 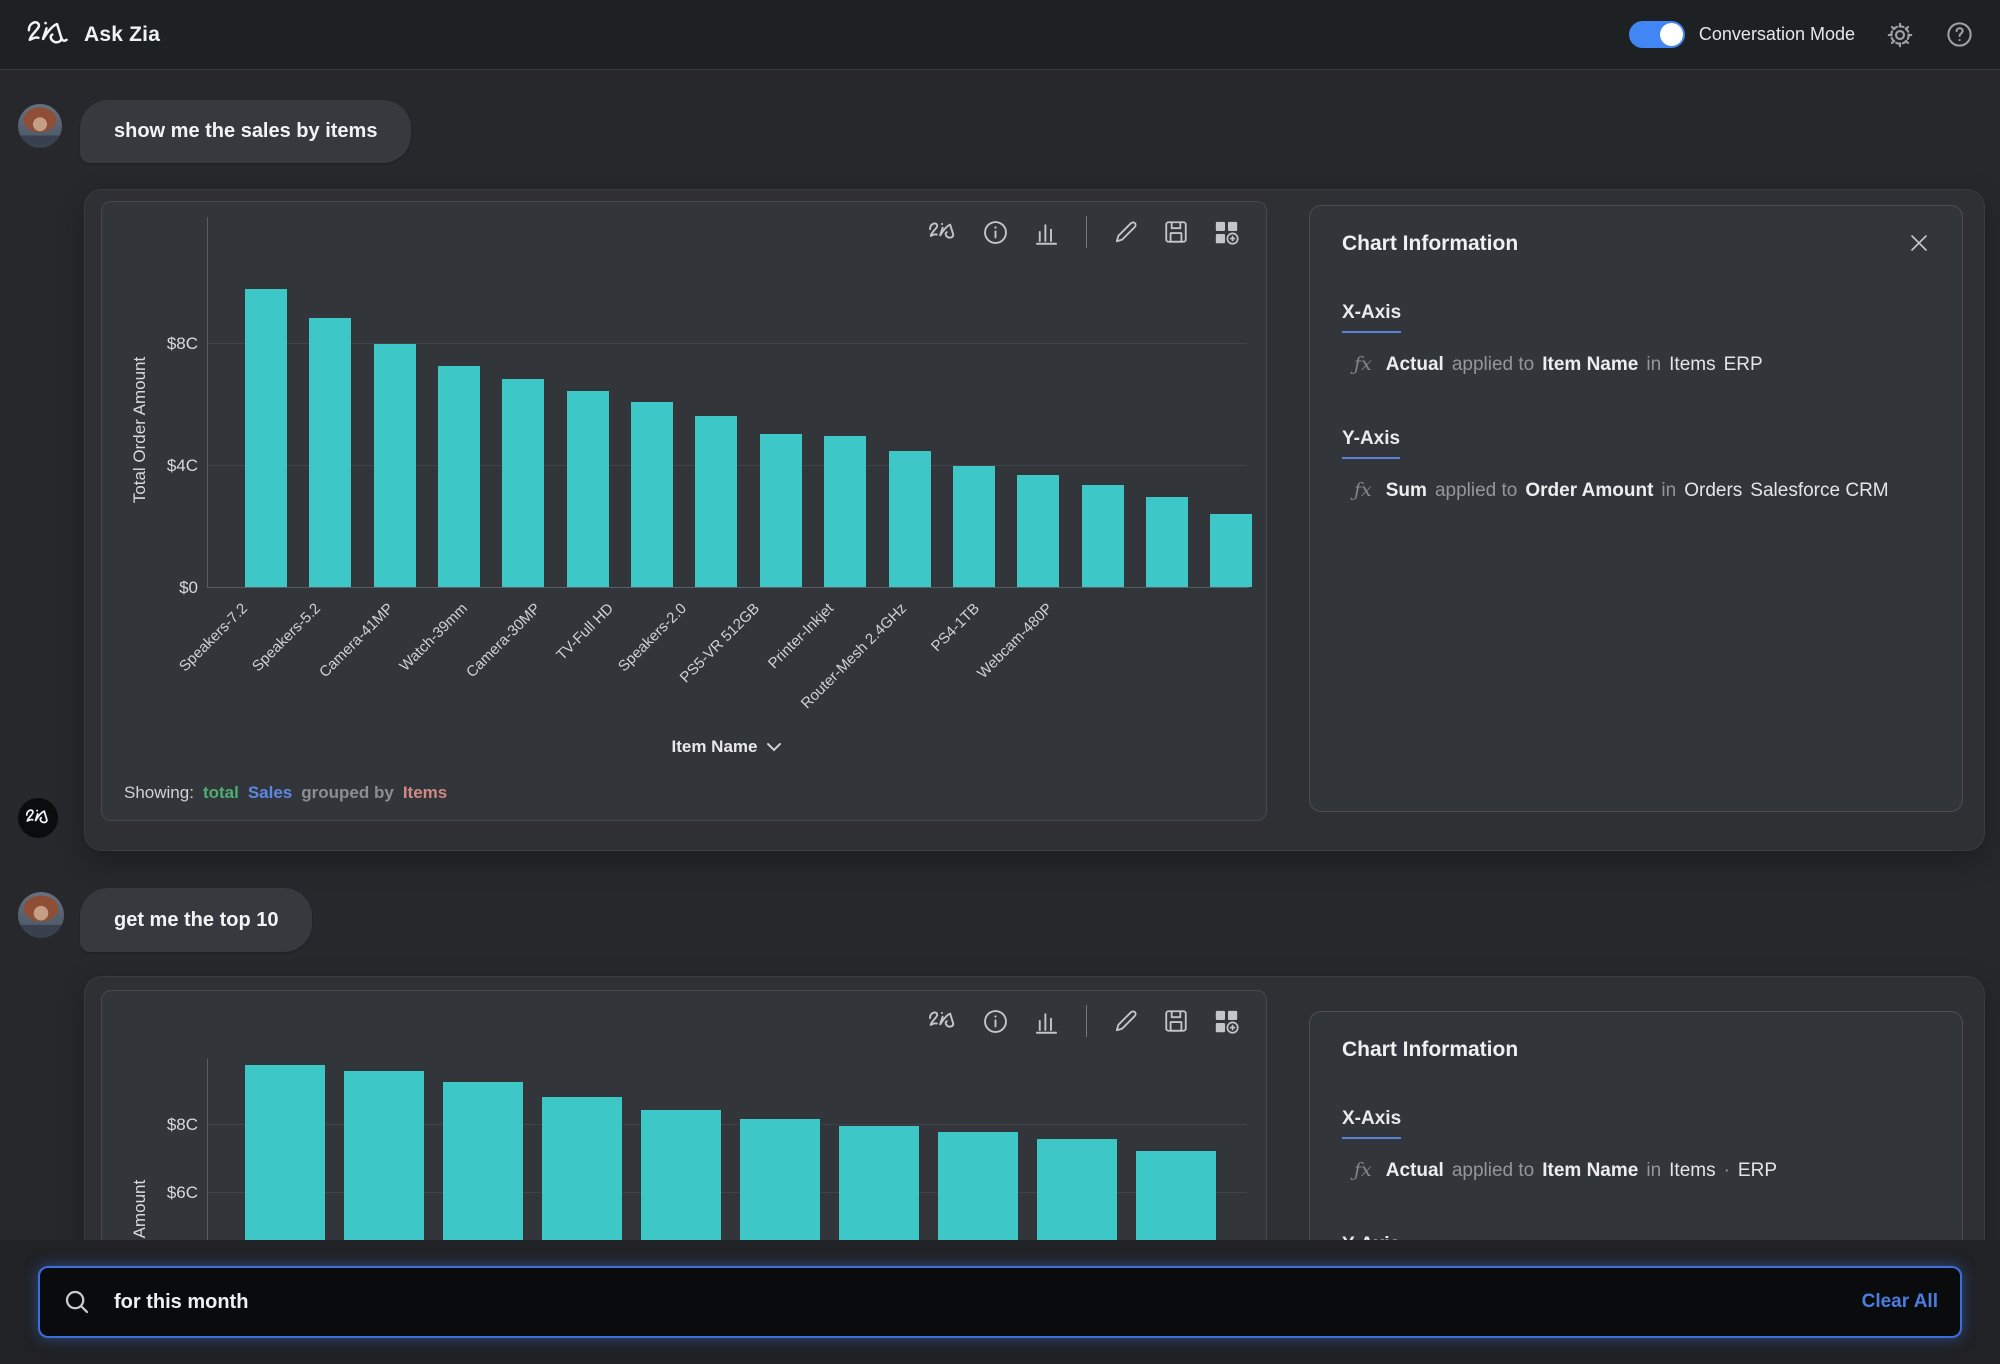 I want to click on showing-part: Items, so click(x=425, y=792).